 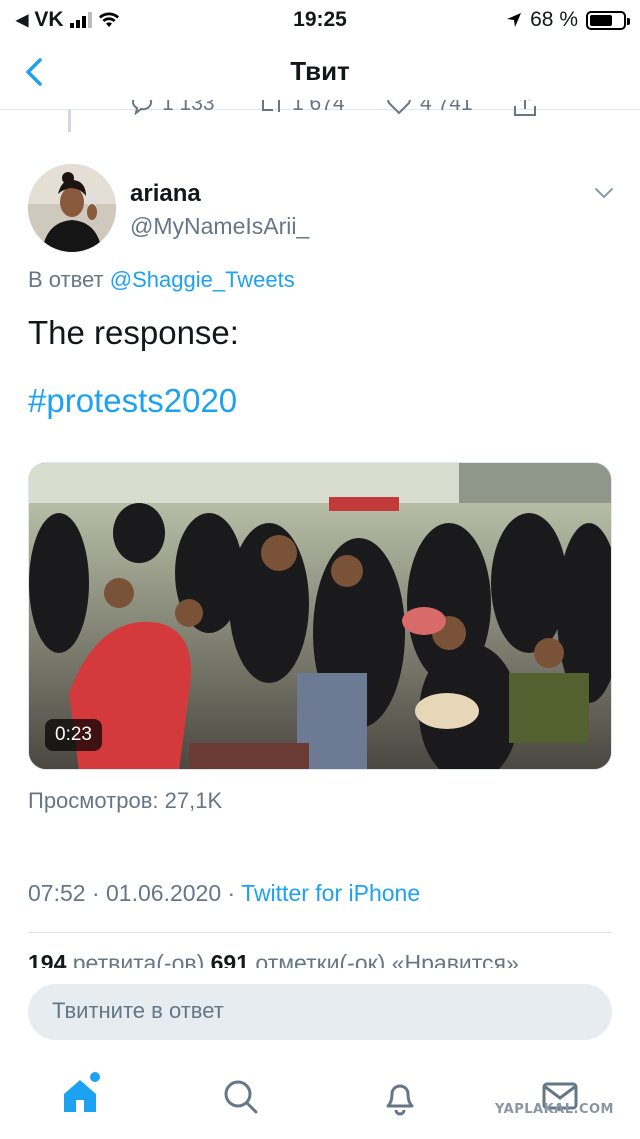 I want to click on avatar, so click(x=72, y=208).